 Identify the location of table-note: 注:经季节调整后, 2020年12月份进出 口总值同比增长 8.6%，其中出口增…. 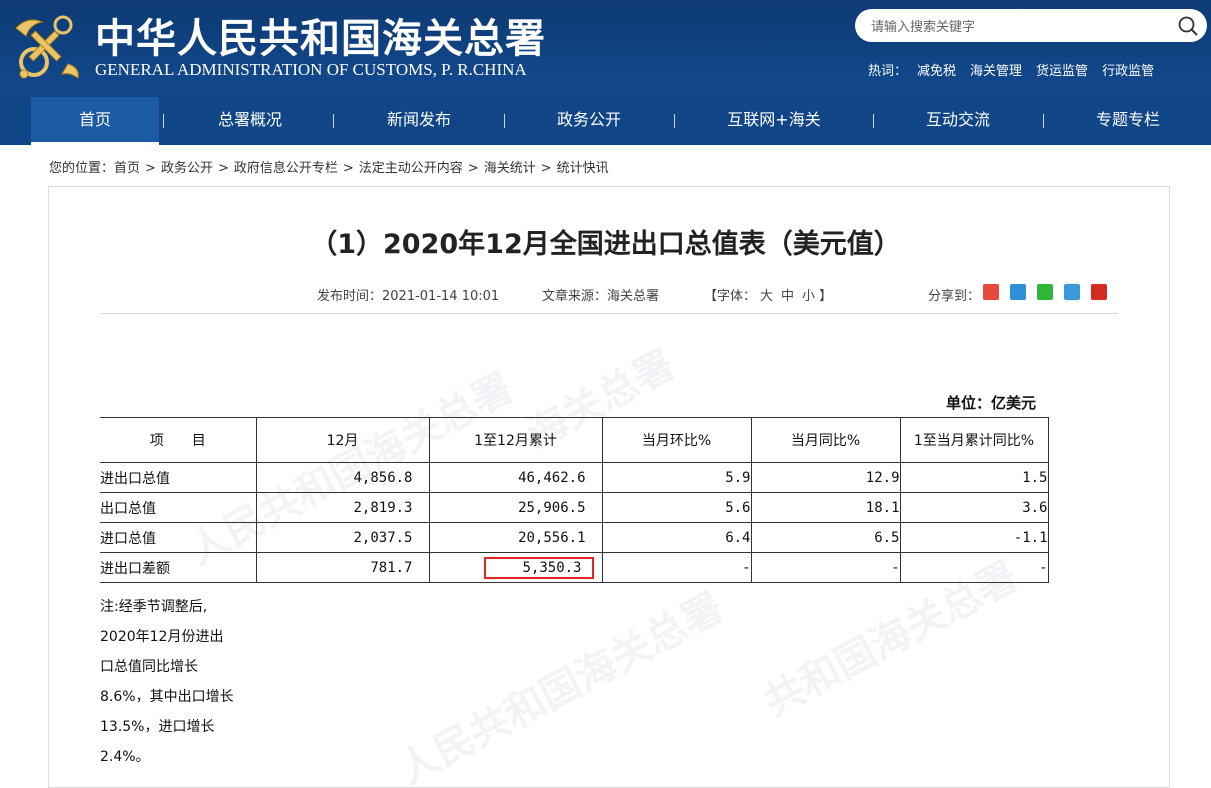
(185, 682).